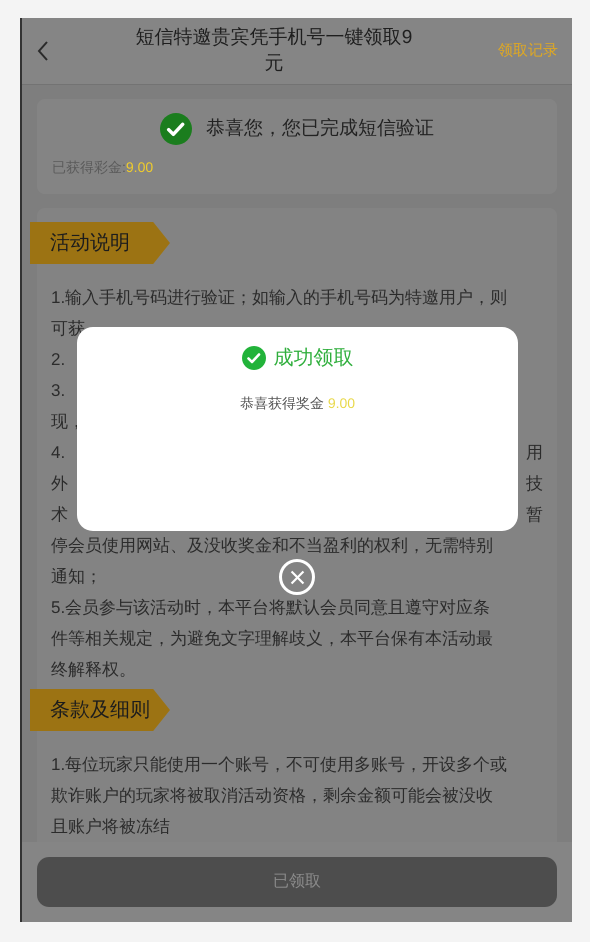 The height and width of the screenshot is (942, 590). I want to click on rule-text: 通知；, so click(76, 577).